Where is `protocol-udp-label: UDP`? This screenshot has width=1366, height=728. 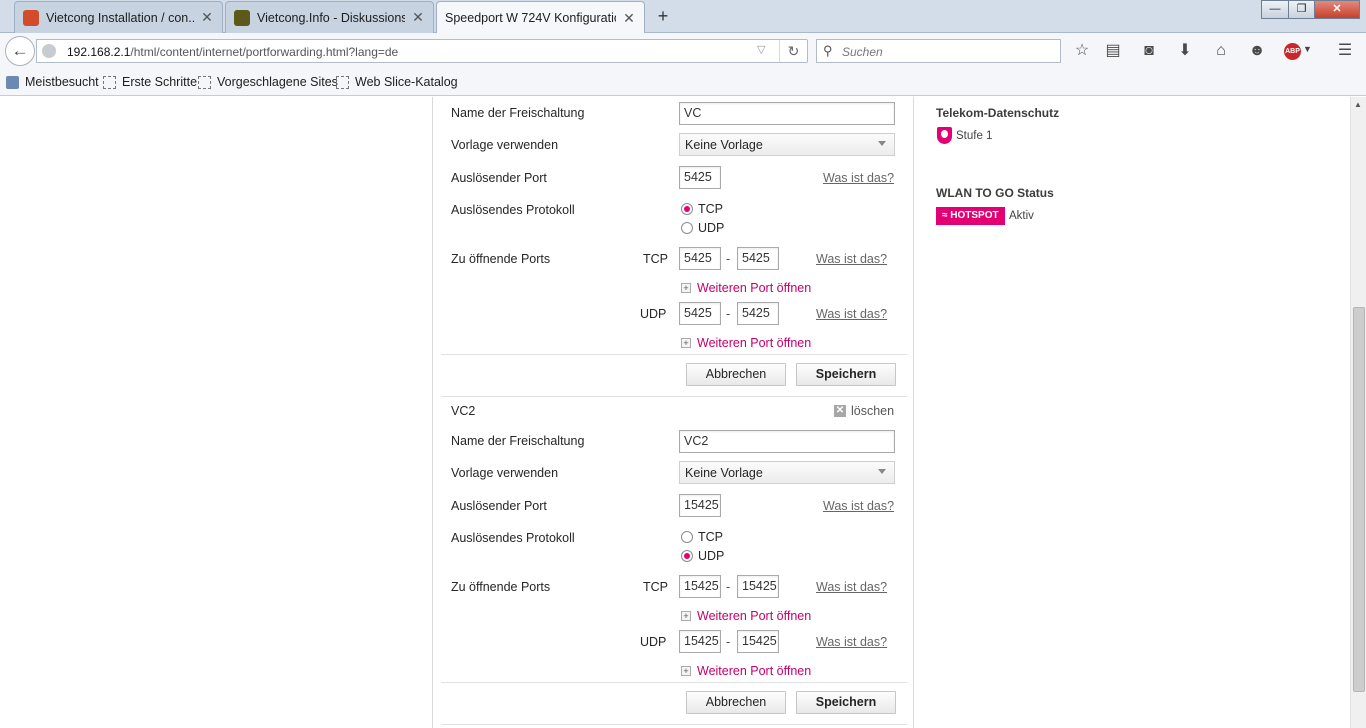 protocol-udp-label: UDP is located at coordinates (711, 556).